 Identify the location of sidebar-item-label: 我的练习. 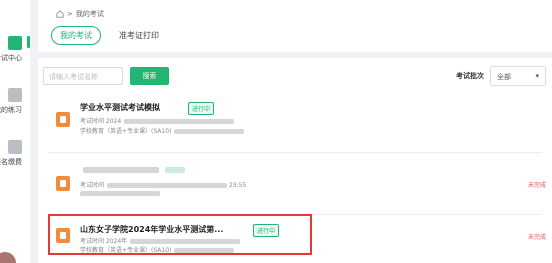
(11, 110).